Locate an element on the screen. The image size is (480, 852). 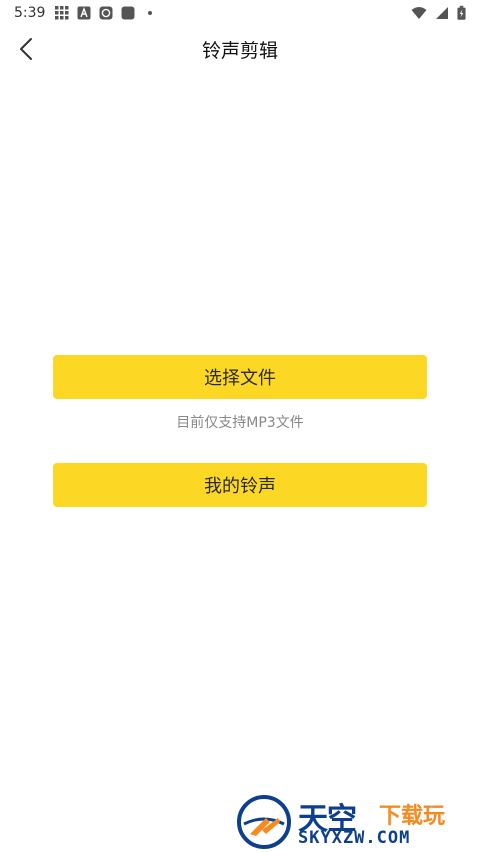
grid-icon is located at coordinates (62, 13).